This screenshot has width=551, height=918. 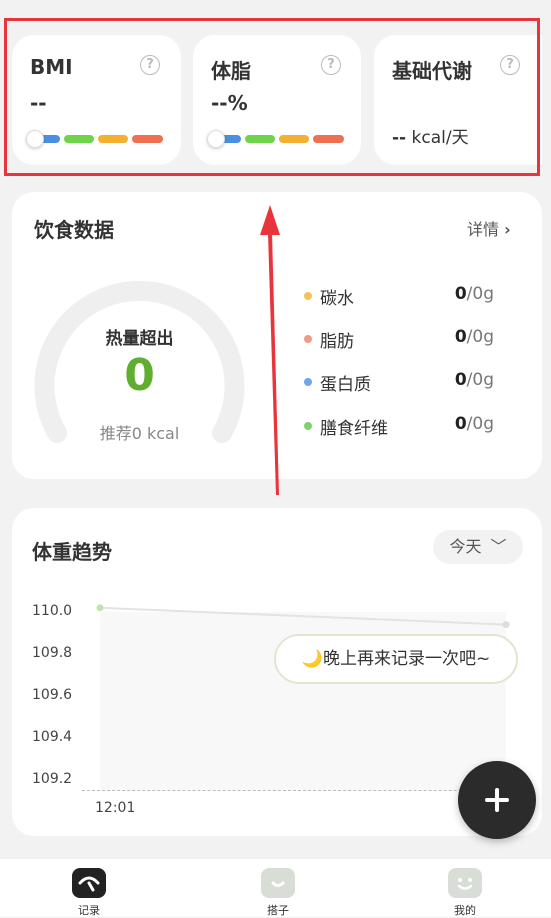 I want to click on plus-icon-vertical, so click(x=497, y=800).